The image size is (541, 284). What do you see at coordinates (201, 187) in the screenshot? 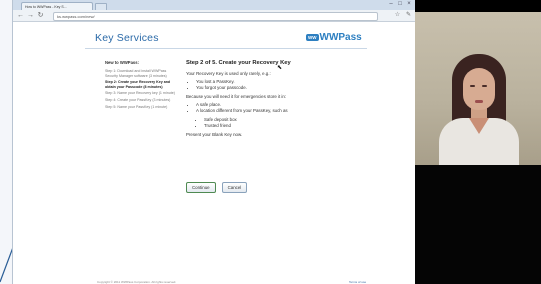
I see `continue-button: Continue` at bounding box center [201, 187].